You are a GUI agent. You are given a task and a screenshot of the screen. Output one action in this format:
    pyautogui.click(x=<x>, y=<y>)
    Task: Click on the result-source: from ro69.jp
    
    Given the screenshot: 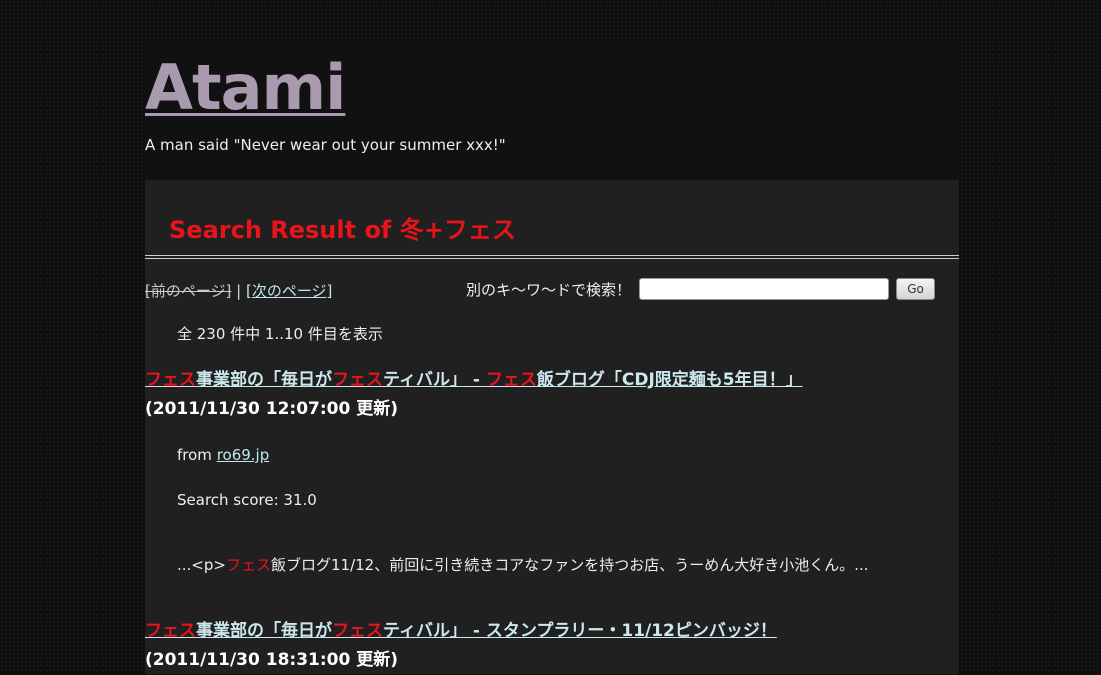 What is the action you would take?
    pyautogui.click(x=223, y=455)
    